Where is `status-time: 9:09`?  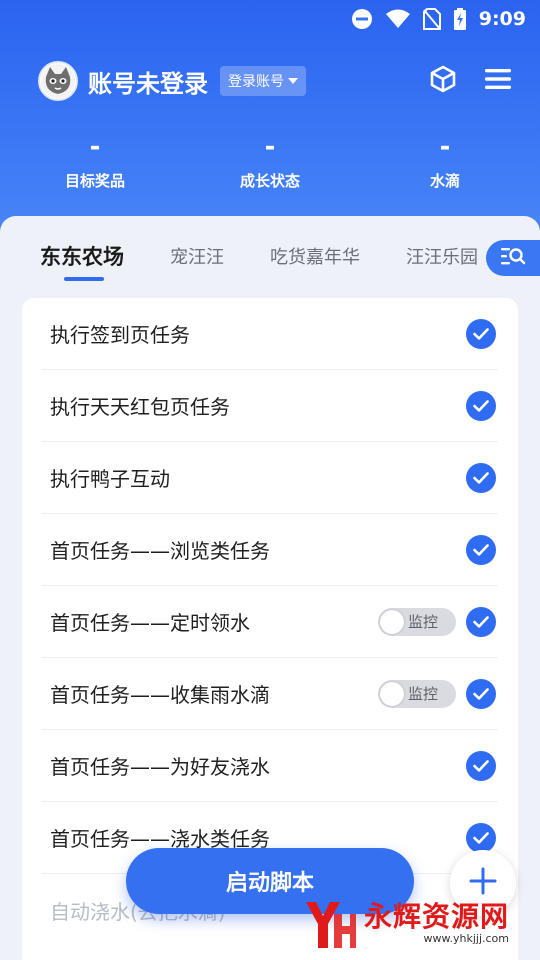 status-time: 9:09 is located at coordinates (502, 19).